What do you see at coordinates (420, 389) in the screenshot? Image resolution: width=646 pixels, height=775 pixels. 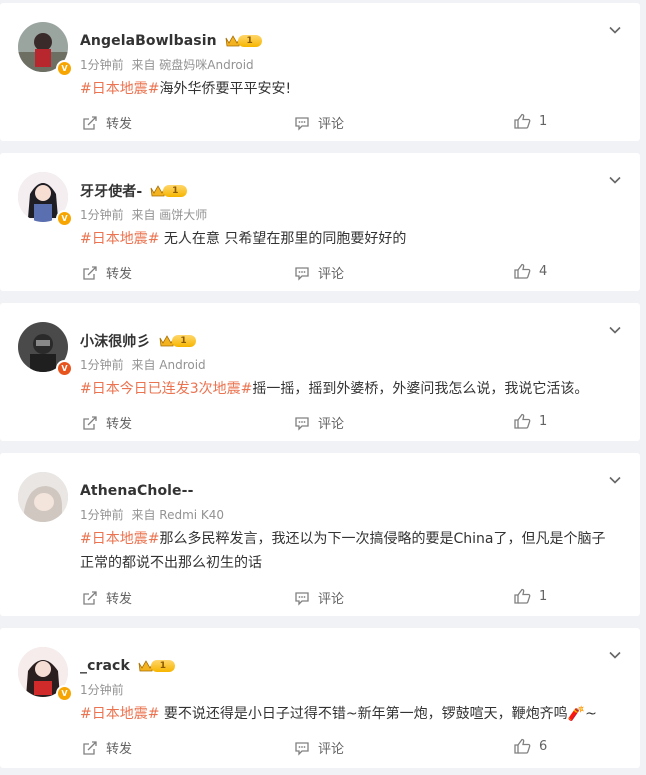 I see `comment-body: 摇一摇，摇到外婆桥，外婆问我怎么说，我说它活该。` at bounding box center [420, 389].